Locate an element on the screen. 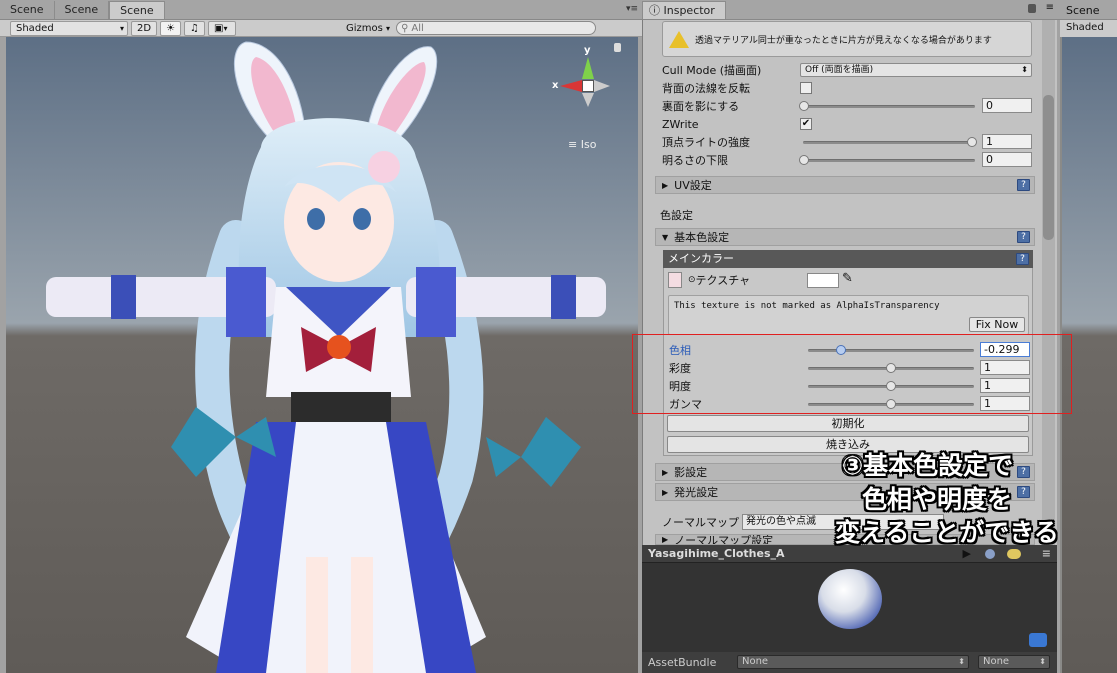 The width and height of the screenshot is (1117, 673). scene-toolbar: Shaded ▾ 2D ☀ ♫ ▣▾ Gizmos ▾ ⚲ All is located at coordinates (321, 28).